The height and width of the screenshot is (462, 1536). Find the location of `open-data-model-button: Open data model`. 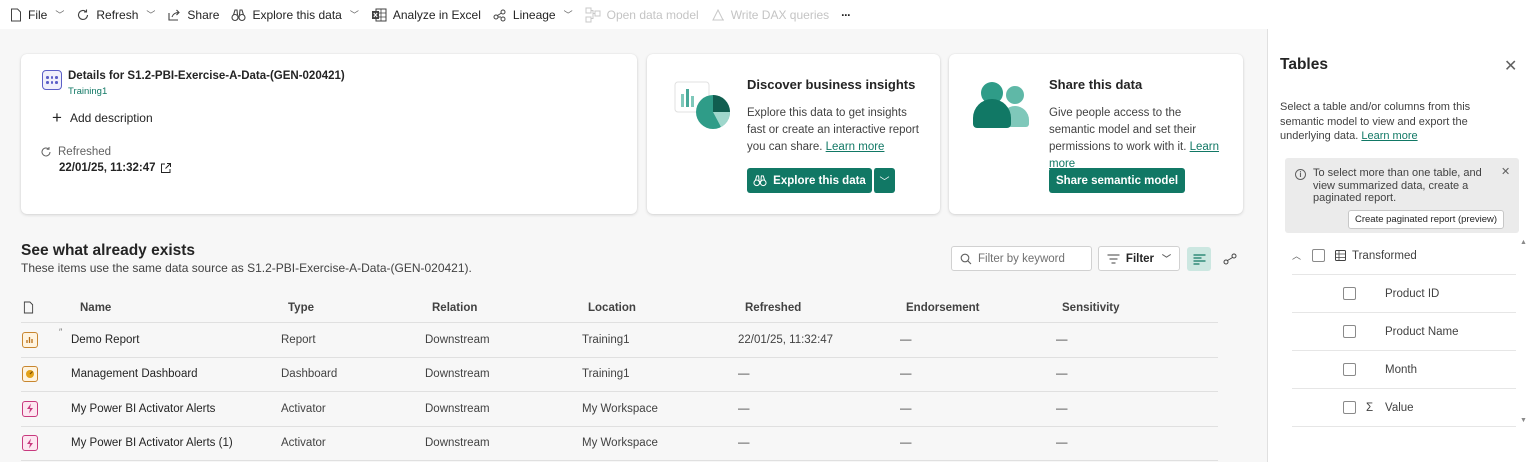

open-data-model-button: Open data model is located at coordinates (642, 14).